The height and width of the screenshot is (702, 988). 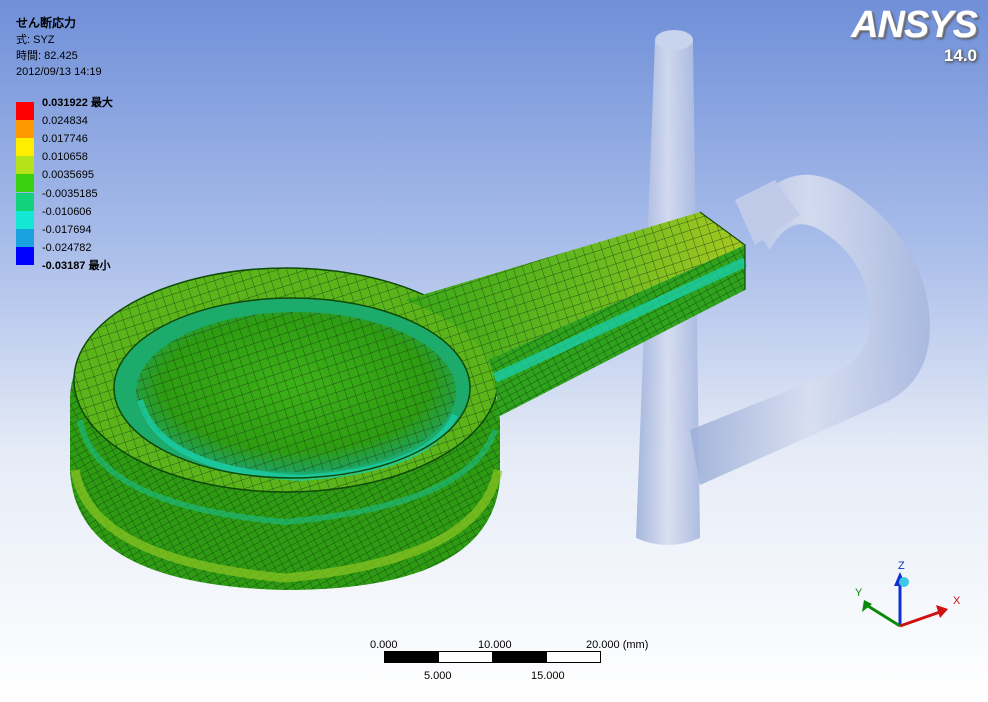 What do you see at coordinates (495, 645) in the screenshot?
I see `scale-label-10: 10.000` at bounding box center [495, 645].